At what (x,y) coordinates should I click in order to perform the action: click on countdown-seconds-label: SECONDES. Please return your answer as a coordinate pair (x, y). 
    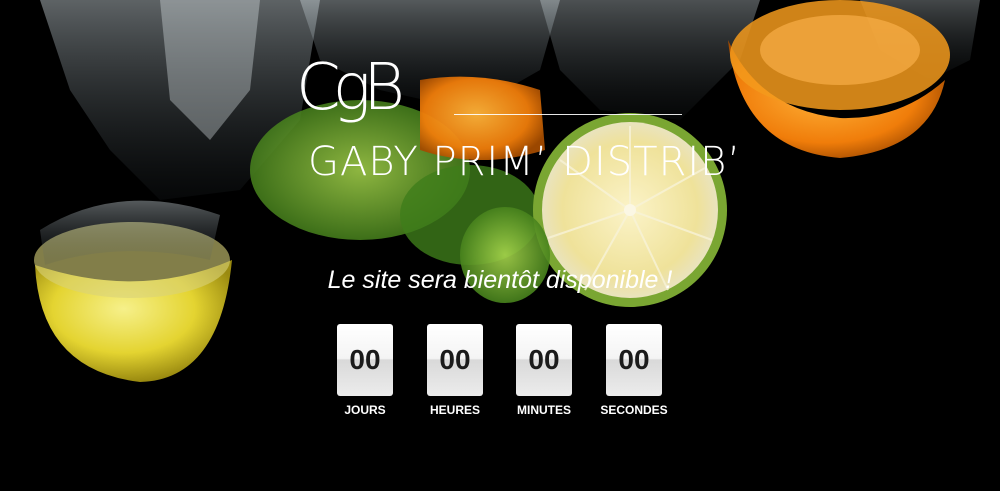
    Looking at the image, I should click on (634, 410).